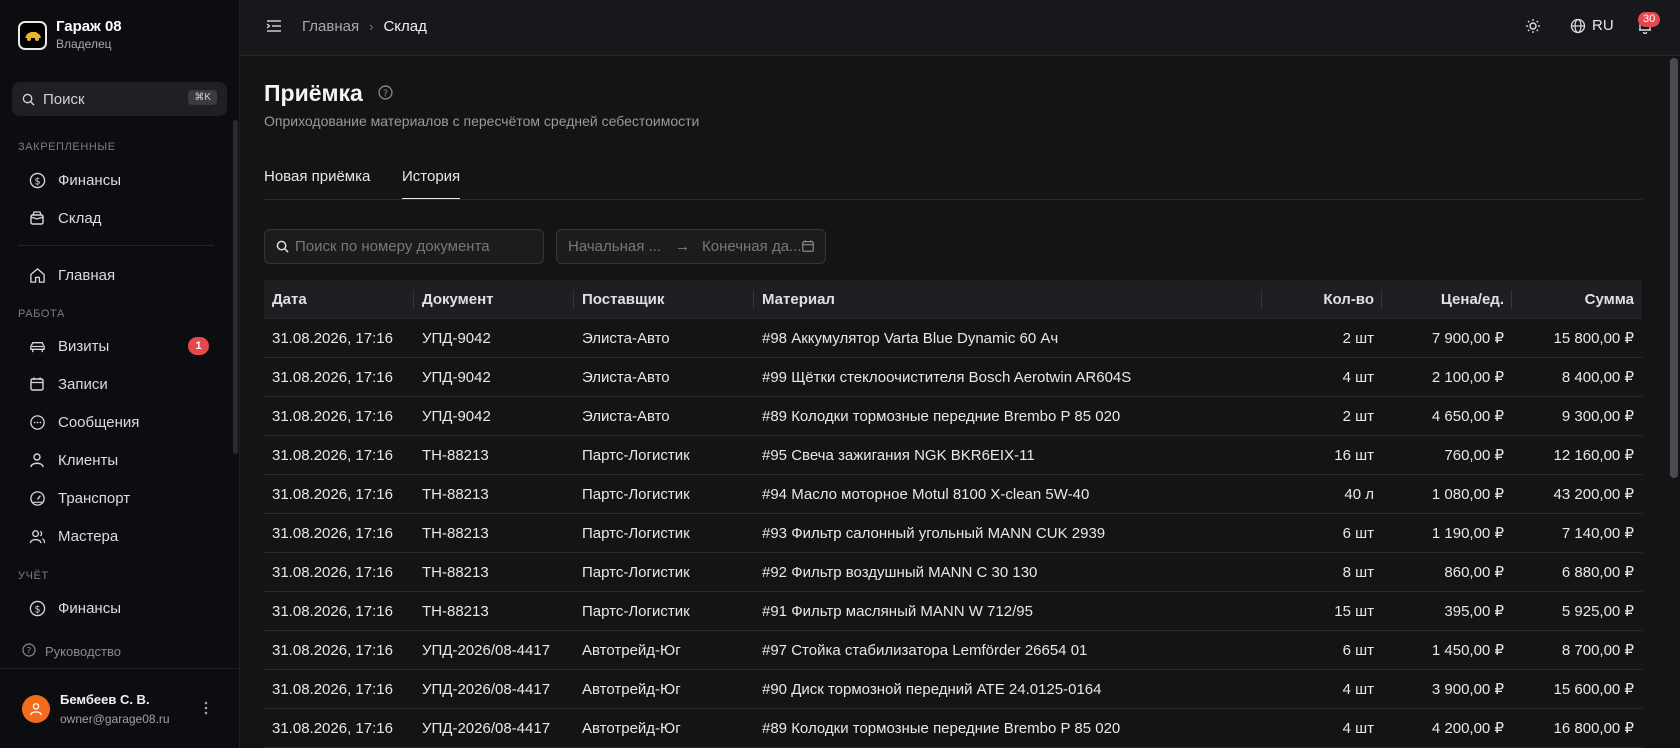 This screenshot has width=1680, height=748. I want to click on sidebar-item-appointments: Записи, so click(68, 384).